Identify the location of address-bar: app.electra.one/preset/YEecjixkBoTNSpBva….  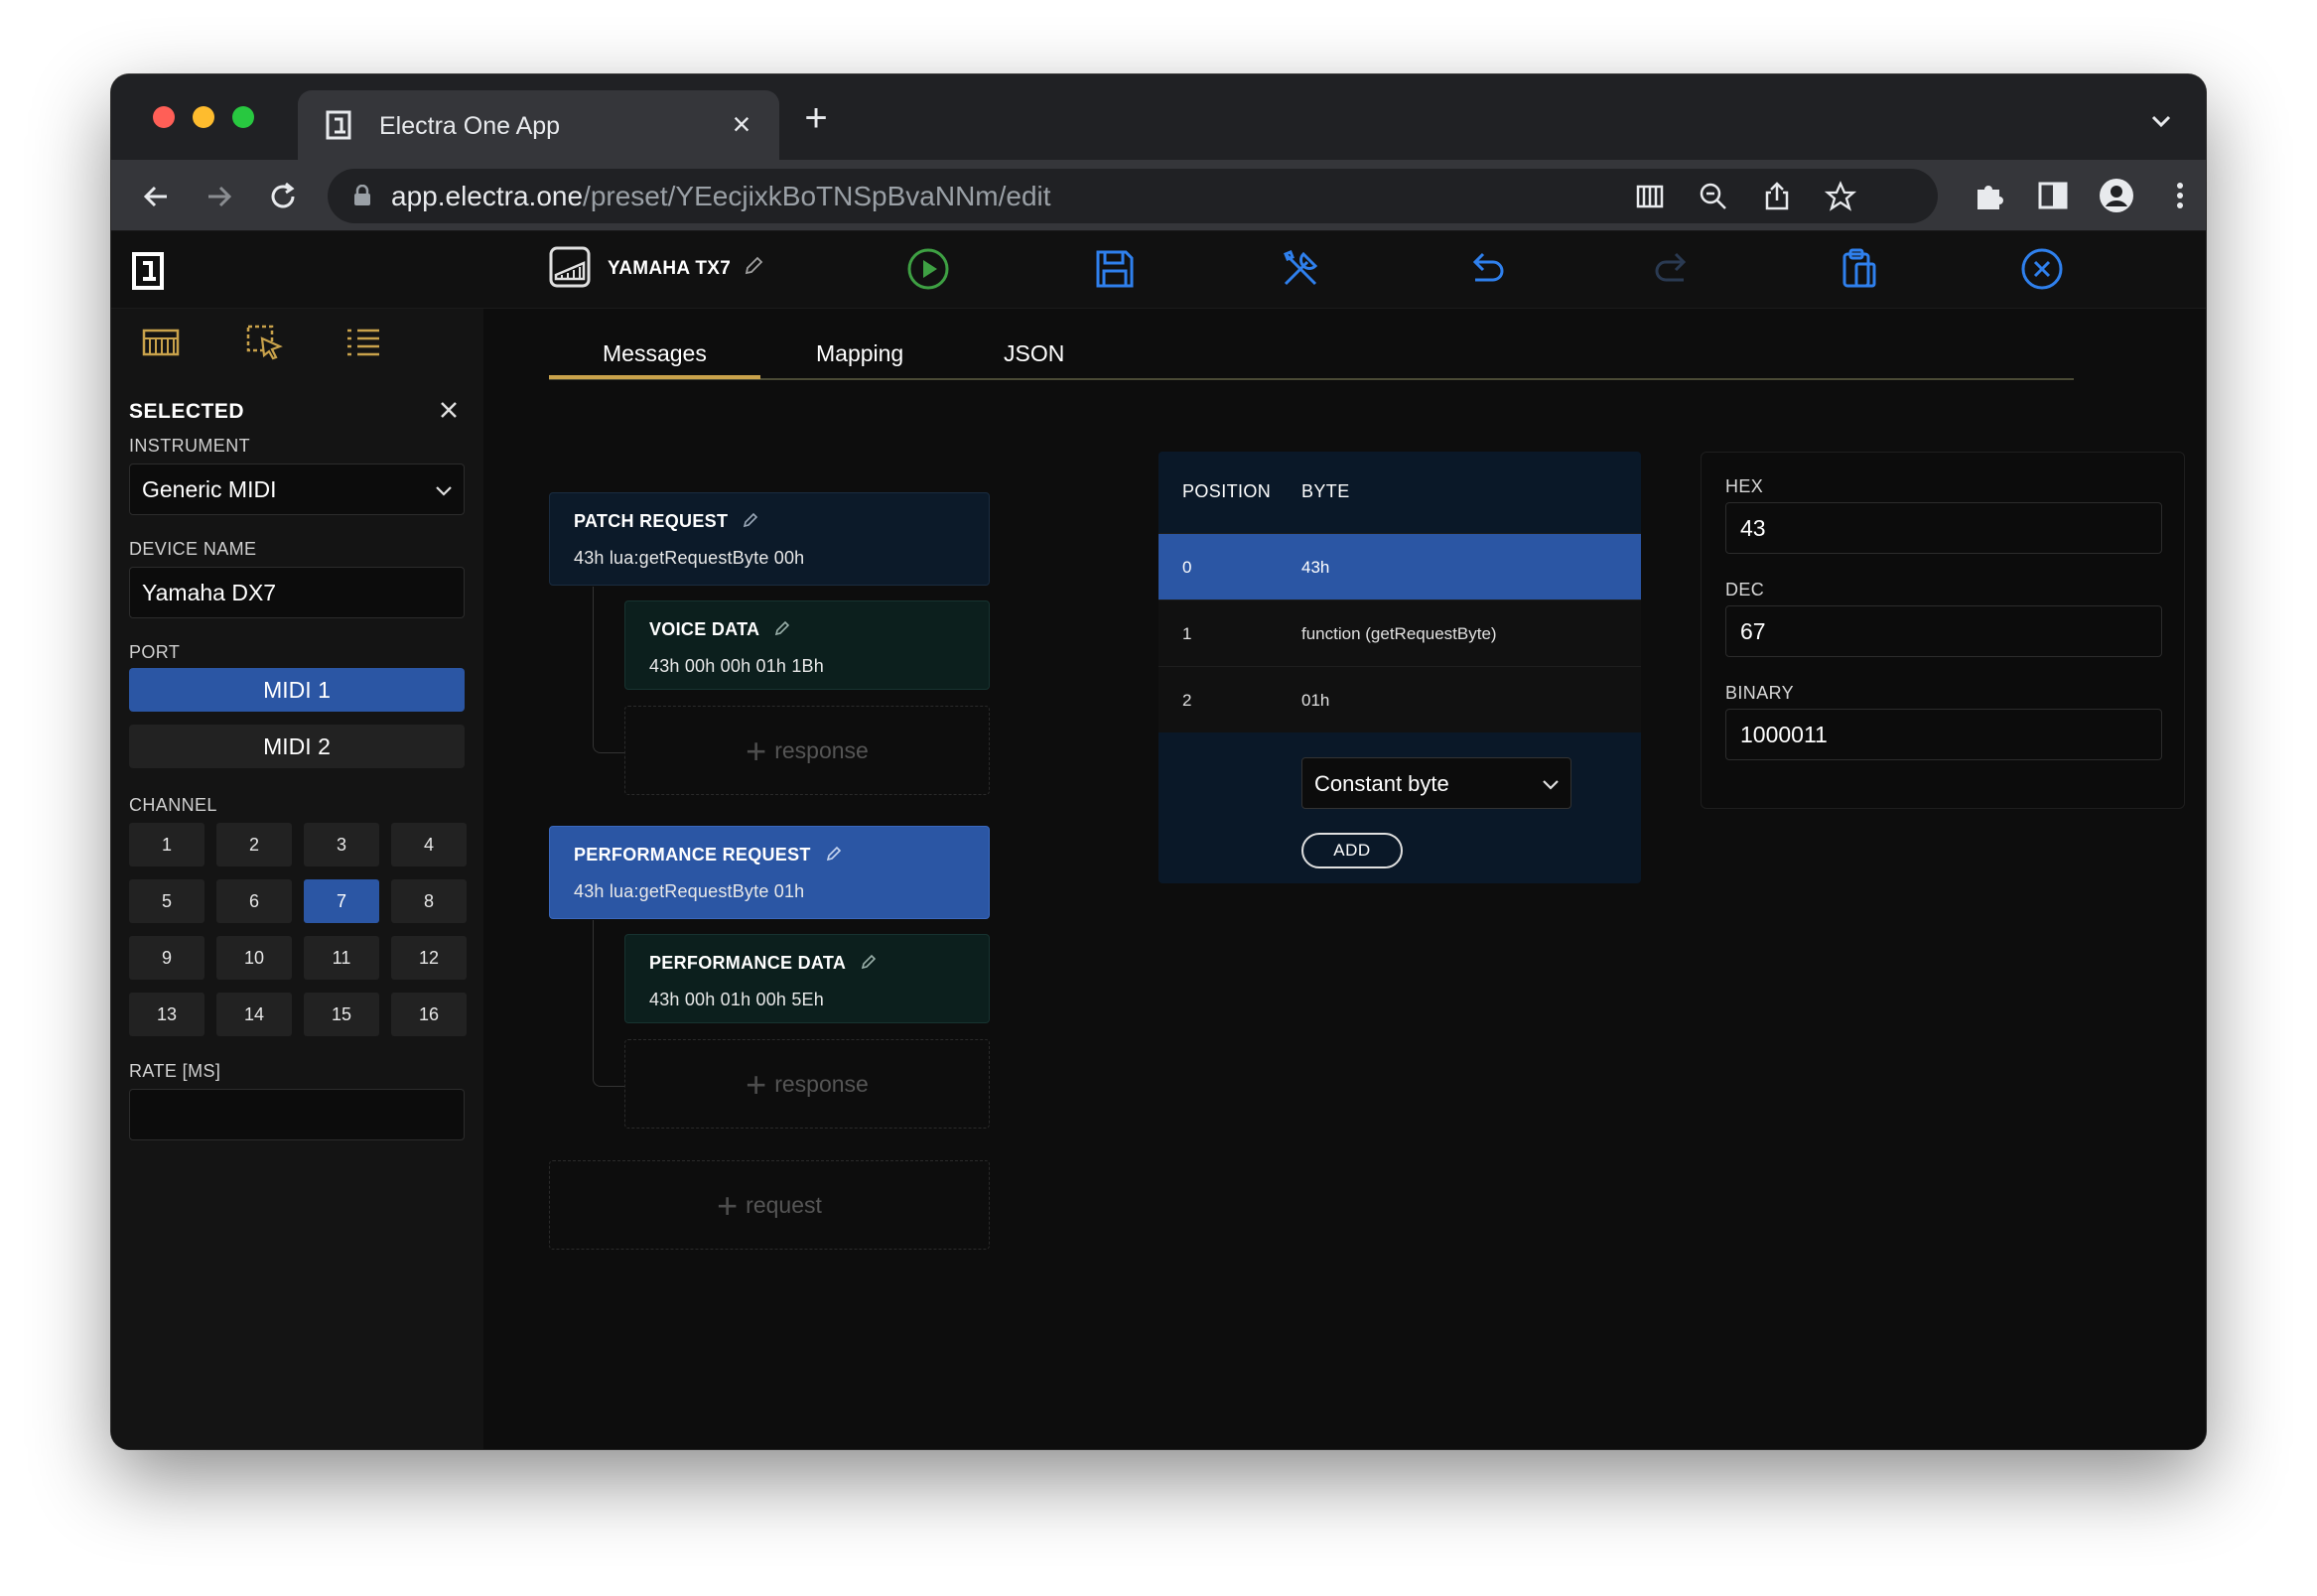
(1133, 196).